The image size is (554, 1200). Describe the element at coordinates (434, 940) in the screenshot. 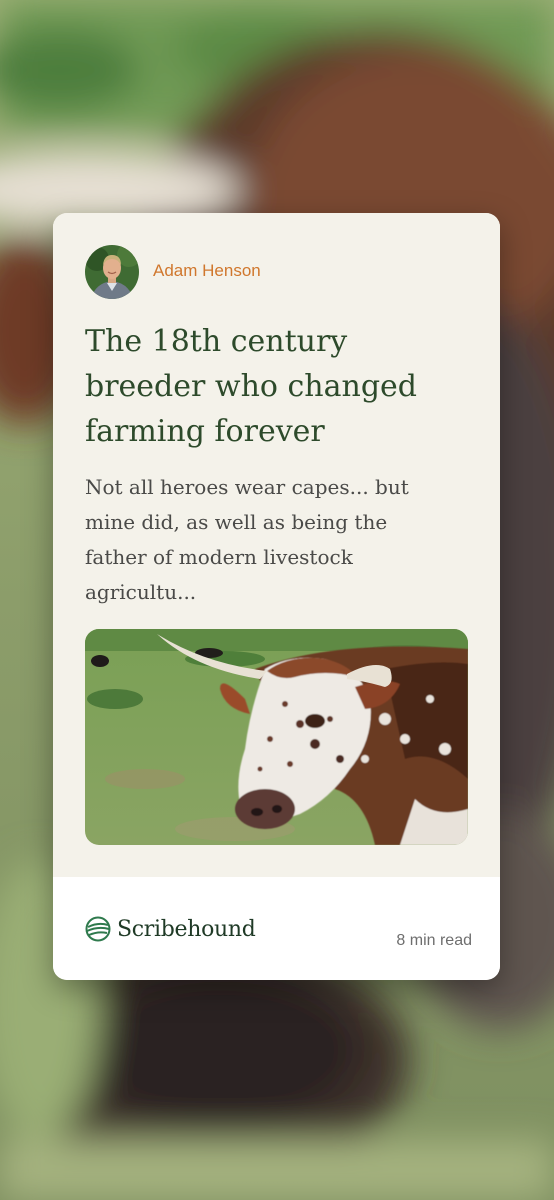

I see `read-time-label: 8 min read` at that location.